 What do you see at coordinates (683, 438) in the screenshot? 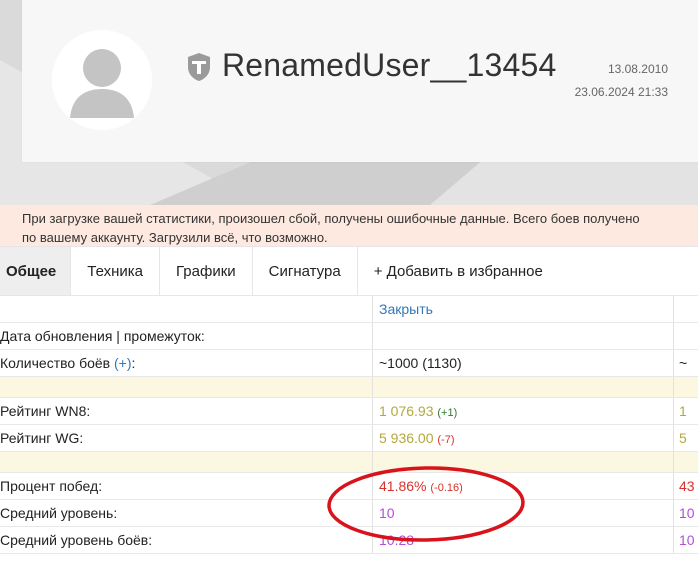
I see `wg-rating-value-col3: 5` at bounding box center [683, 438].